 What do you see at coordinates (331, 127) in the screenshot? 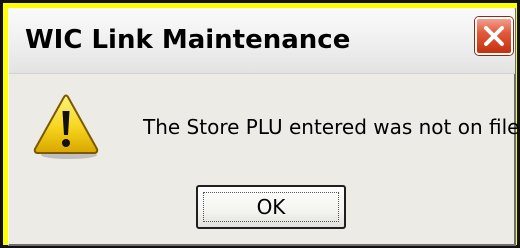
I see `message-text: The Store PLU entered was not on file.` at bounding box center [331, 127].